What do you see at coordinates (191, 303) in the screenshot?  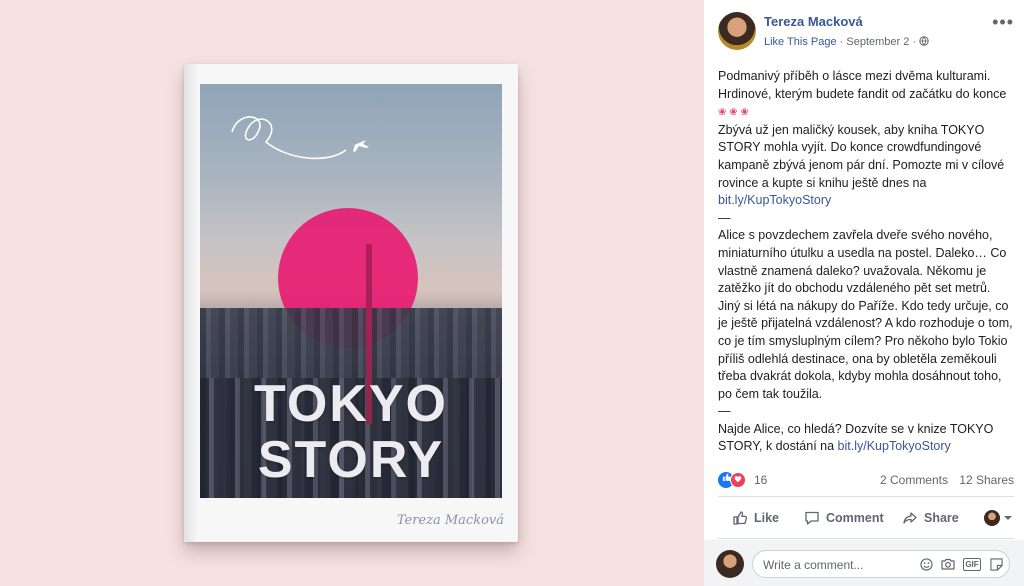 I see `book-spine` at bounding box center [191, 303].